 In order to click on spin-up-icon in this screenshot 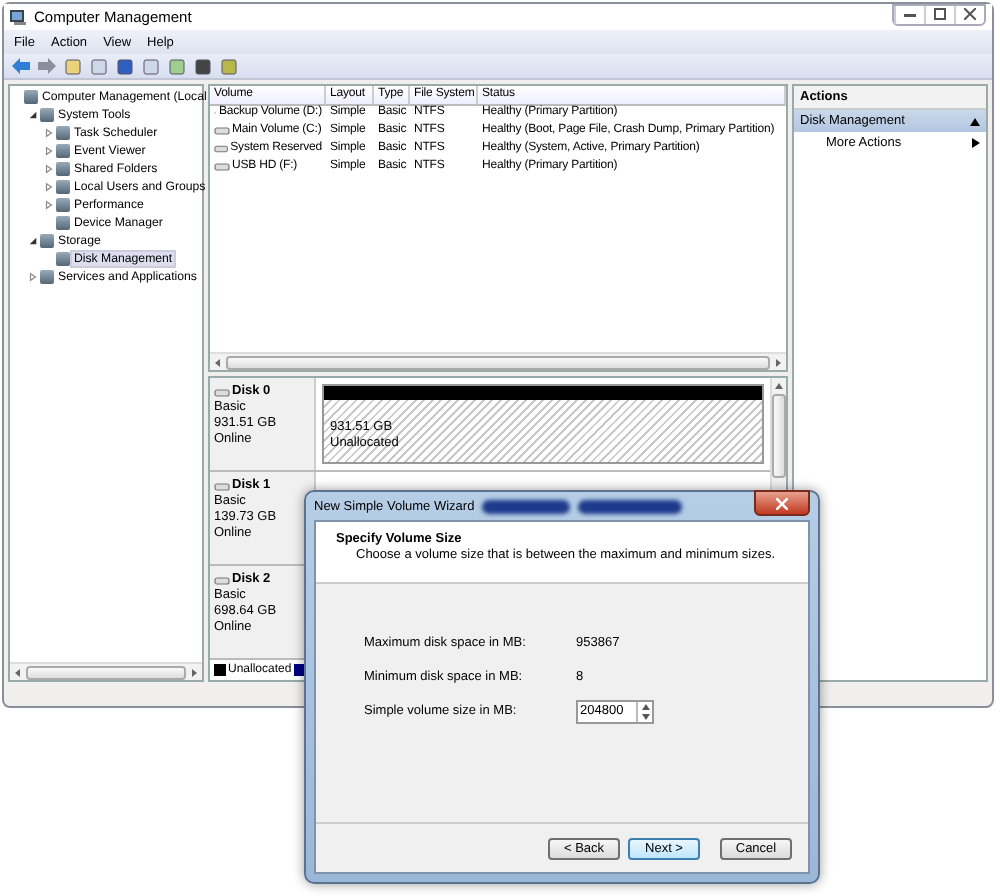, I will do `click(645, 706)`.